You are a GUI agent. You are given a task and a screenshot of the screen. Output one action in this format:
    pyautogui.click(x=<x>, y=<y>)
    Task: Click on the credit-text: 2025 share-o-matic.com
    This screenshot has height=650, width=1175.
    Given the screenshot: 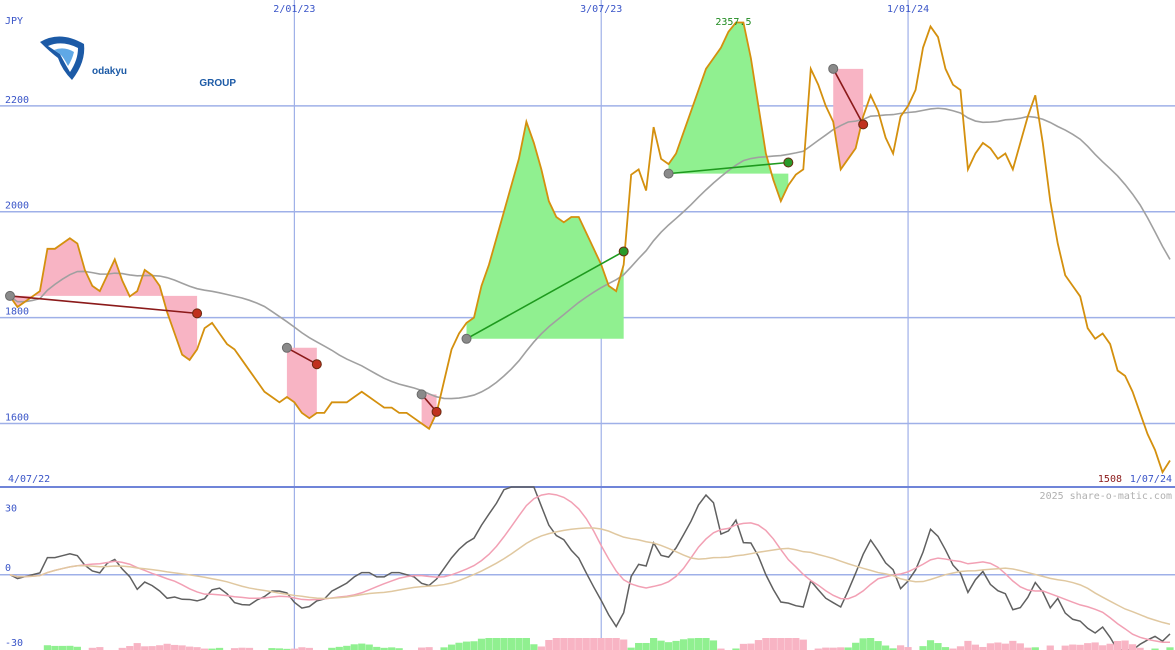 What is the action you would take?
    pyautogui.click(x=1106, y=496)
    